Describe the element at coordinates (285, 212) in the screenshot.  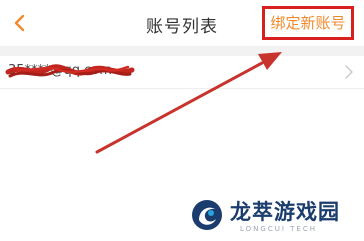
I see `watermark-brand: 龙萃游戏园` at that location.